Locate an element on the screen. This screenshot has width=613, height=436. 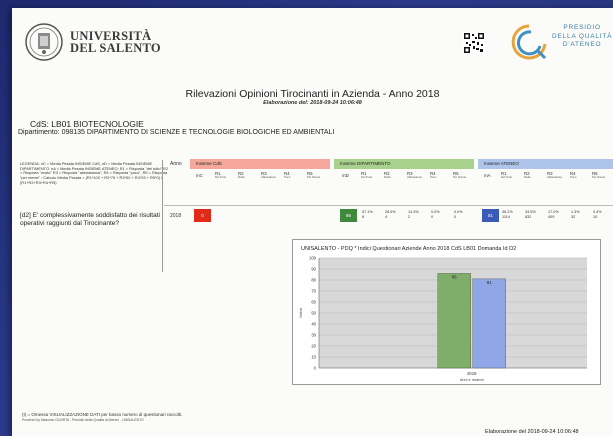
subheader-ateneo-r3: R3 Abbastanza is located at coordinates (554, 175).